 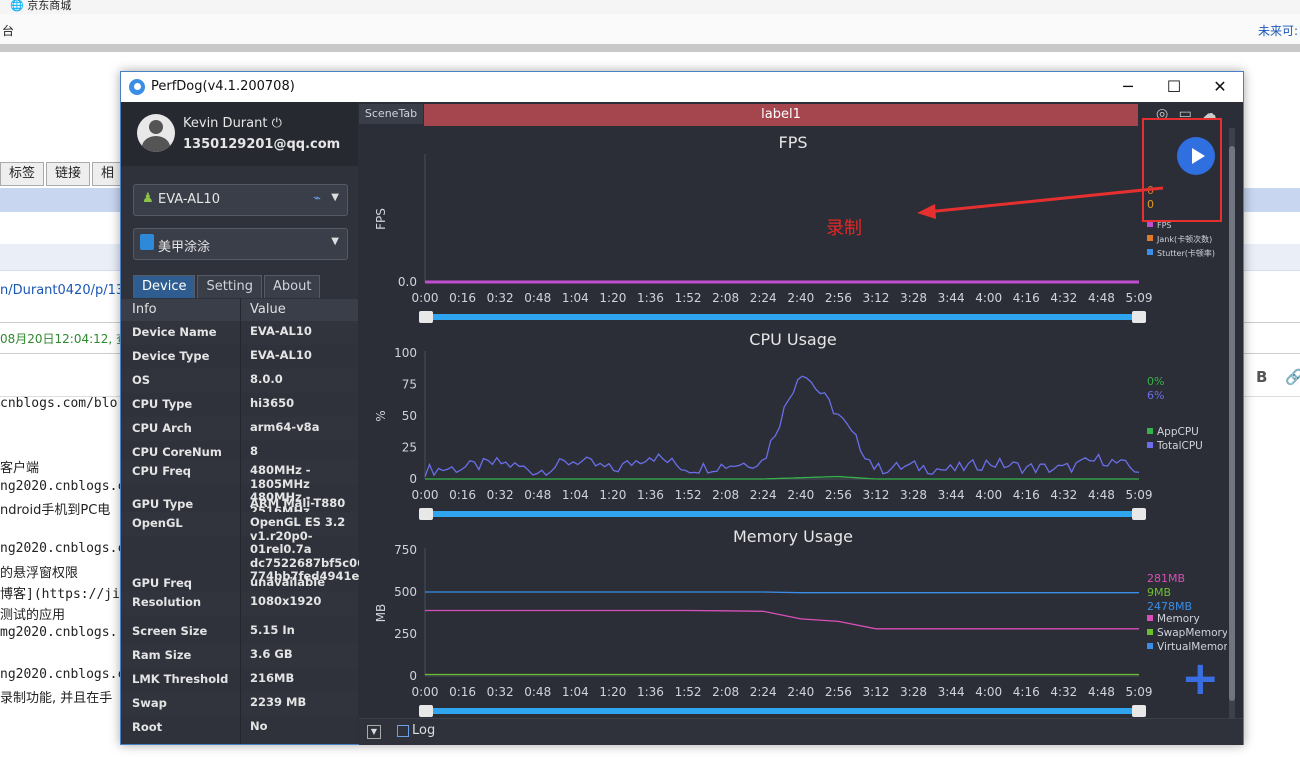 I want to click on maximize-button: ☐, so click(x=1174, y=87).